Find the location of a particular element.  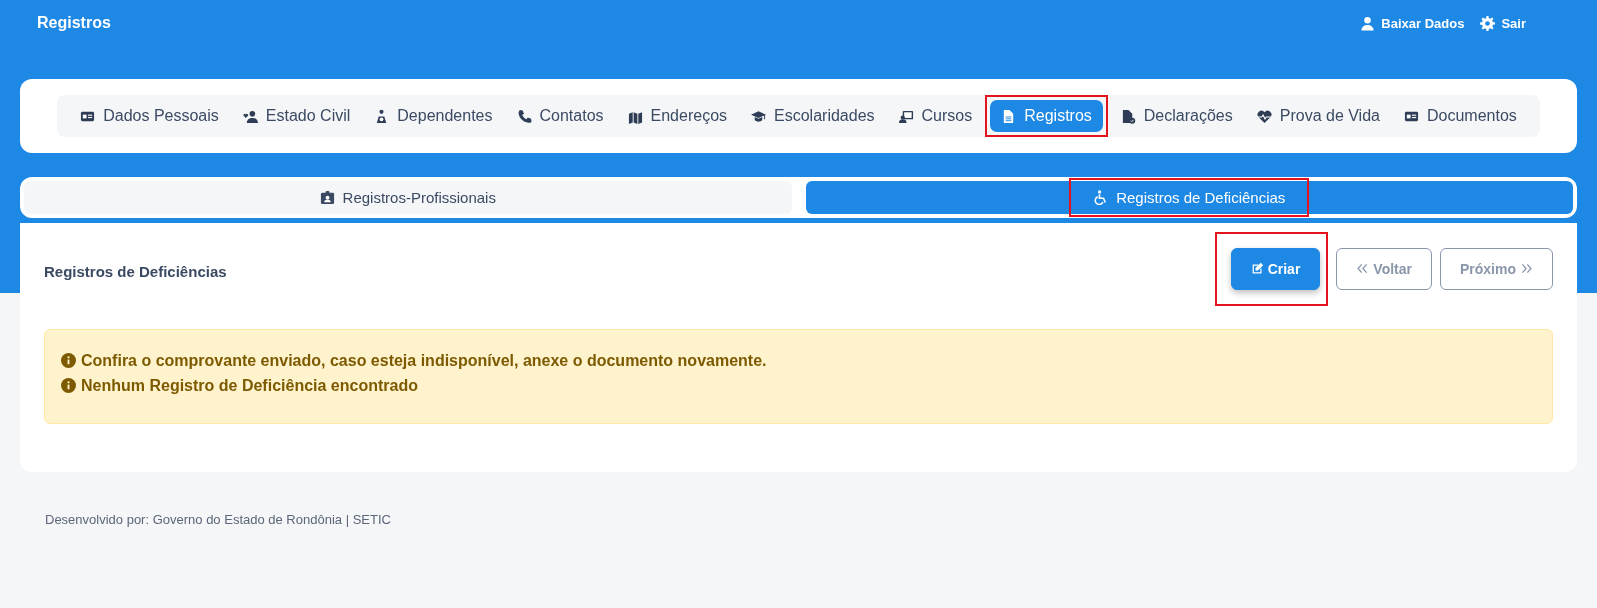

sub-tab: Registros-Profissionais is located at coordinates (408, 197).